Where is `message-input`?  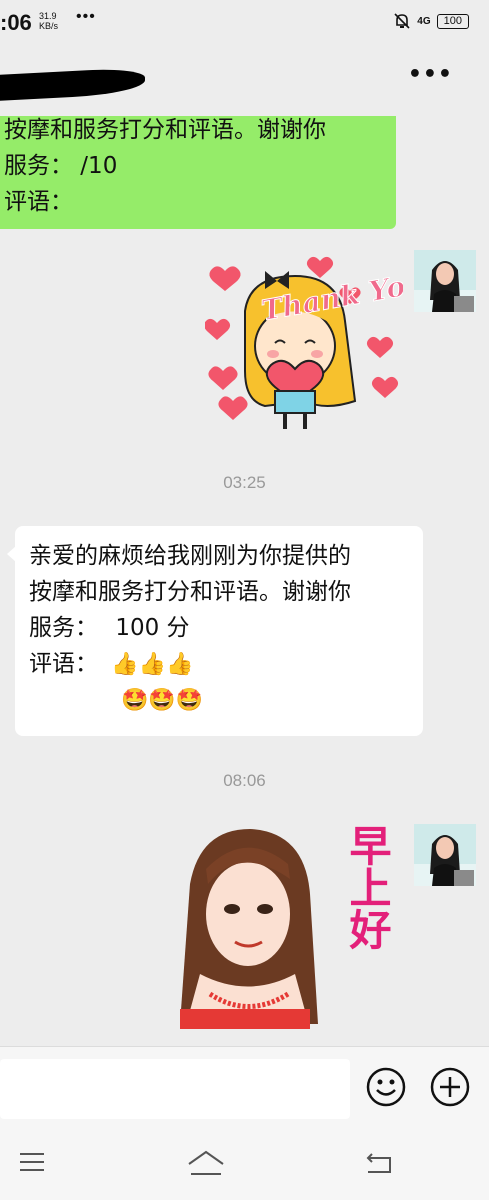 message-input is located at coordinates (175, 1089).